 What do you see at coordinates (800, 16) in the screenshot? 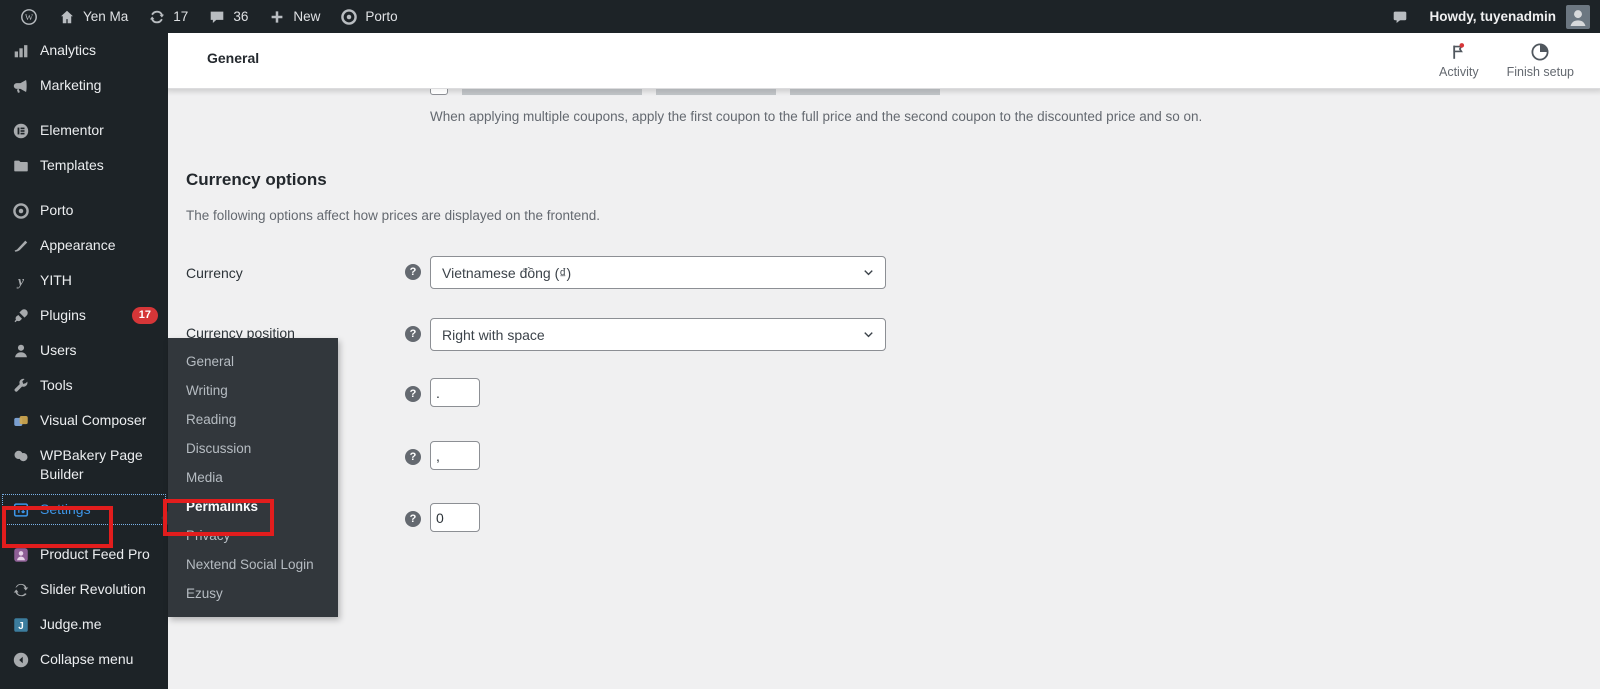
I see `admin-bar: W Yen Ma 17 36 New Porto Howdy, tuyenadmin` at bounding box center [800, 16].